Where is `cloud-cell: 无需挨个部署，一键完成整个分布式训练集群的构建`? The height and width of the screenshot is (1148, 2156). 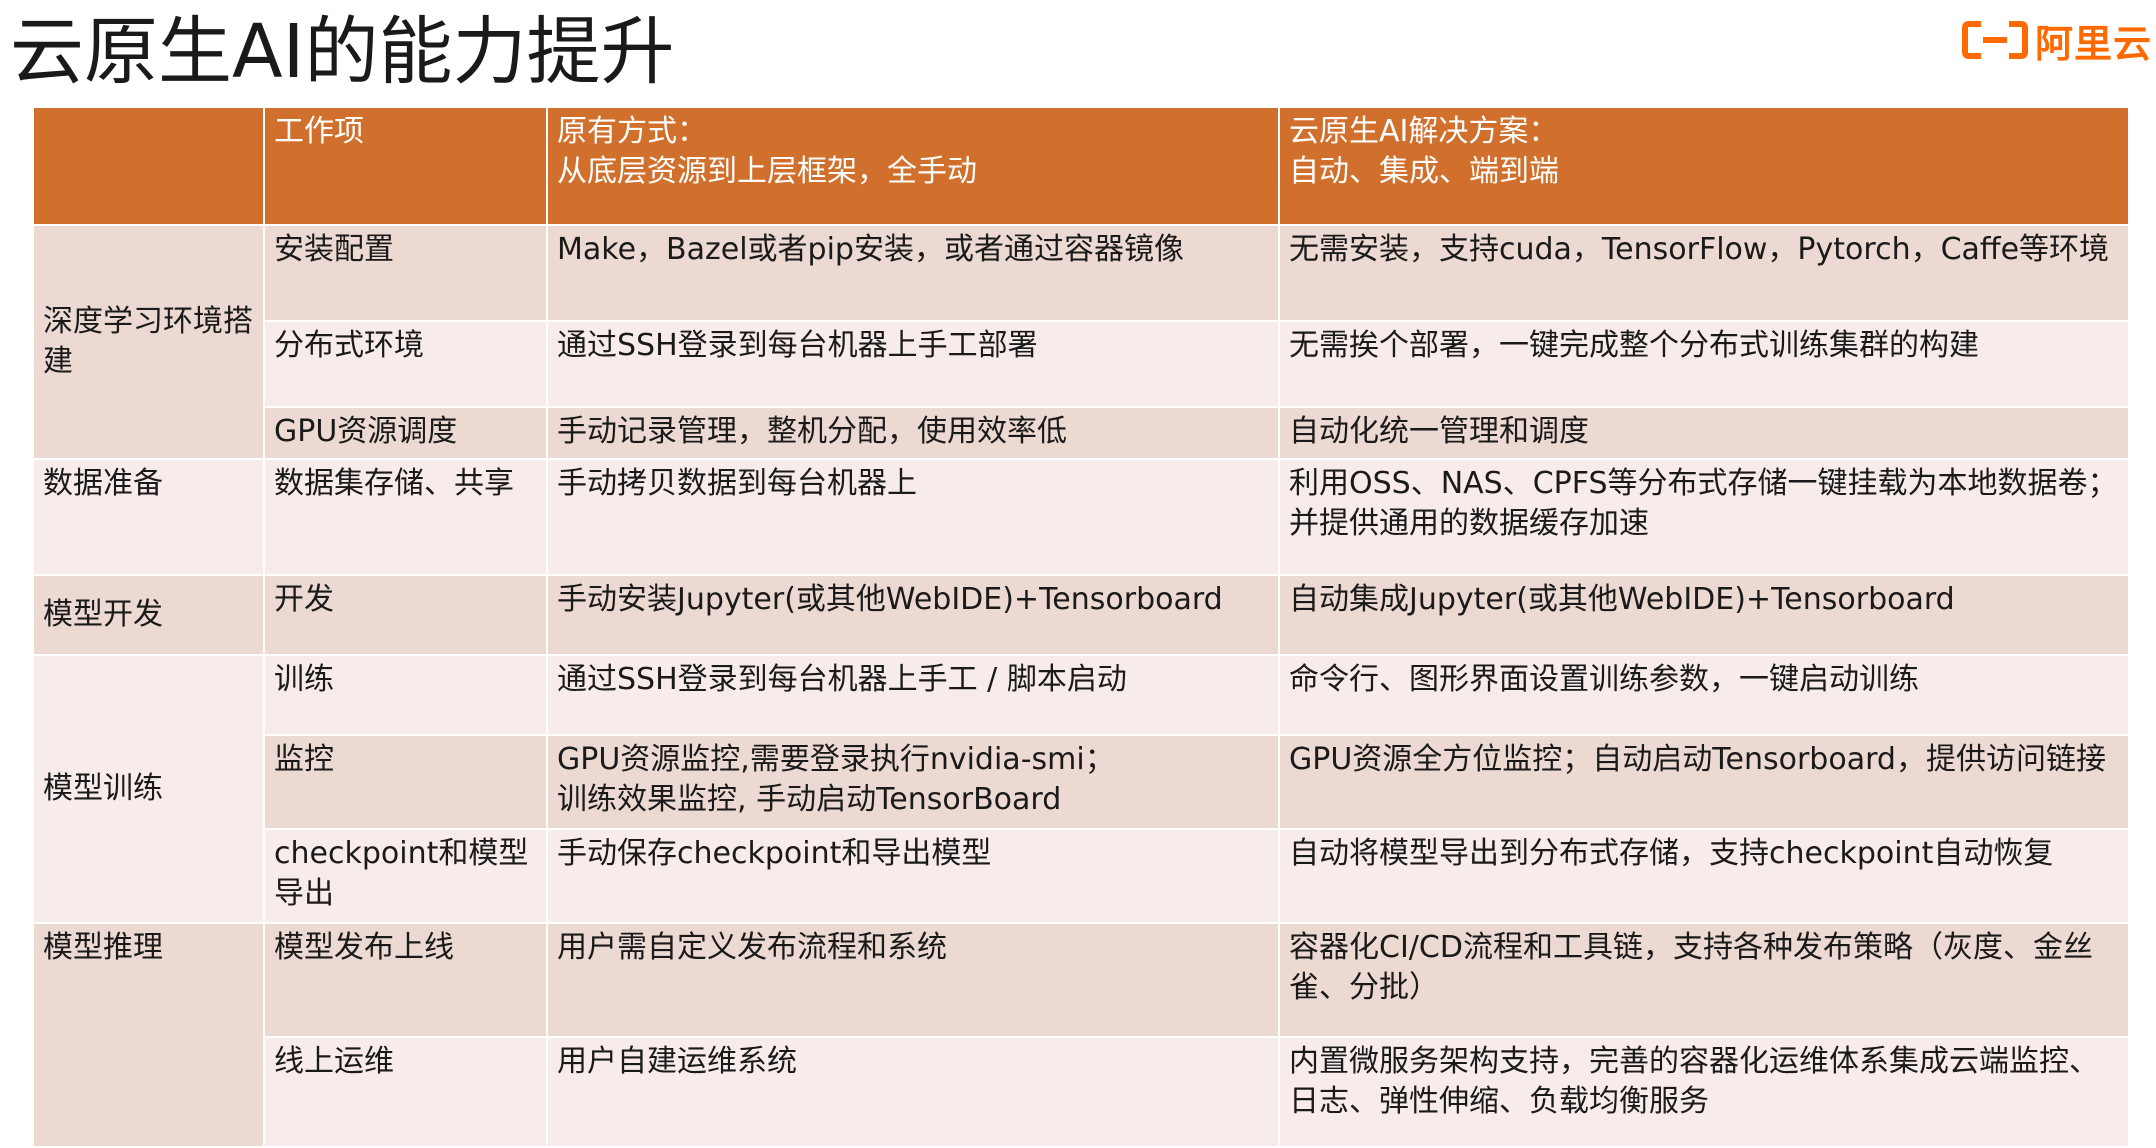 cloud-cell: 无需挨个部署，一键完成整个分布式训练集群的构建 is located at coordinates (1704, 364).